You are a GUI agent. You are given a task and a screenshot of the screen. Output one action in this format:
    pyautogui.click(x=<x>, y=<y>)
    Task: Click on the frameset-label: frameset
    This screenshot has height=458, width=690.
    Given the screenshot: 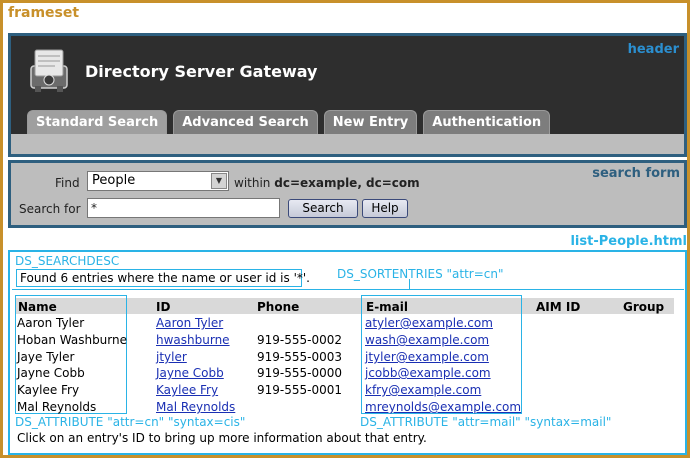 What is the action you would take?
    pyautogui.click(x=44, y=13)
    